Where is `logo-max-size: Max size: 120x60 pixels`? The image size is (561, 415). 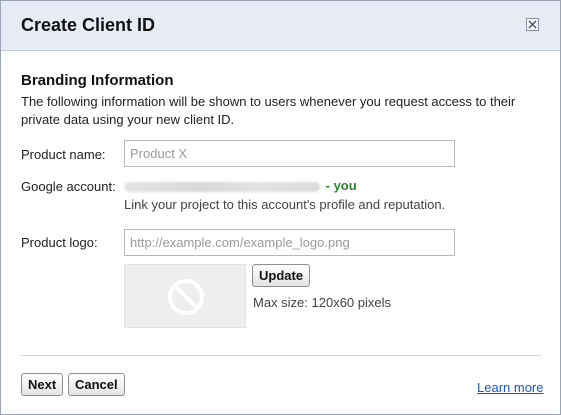 logo-max-size: Max size: 120x60 pixels is located at coordinates (322, 302).